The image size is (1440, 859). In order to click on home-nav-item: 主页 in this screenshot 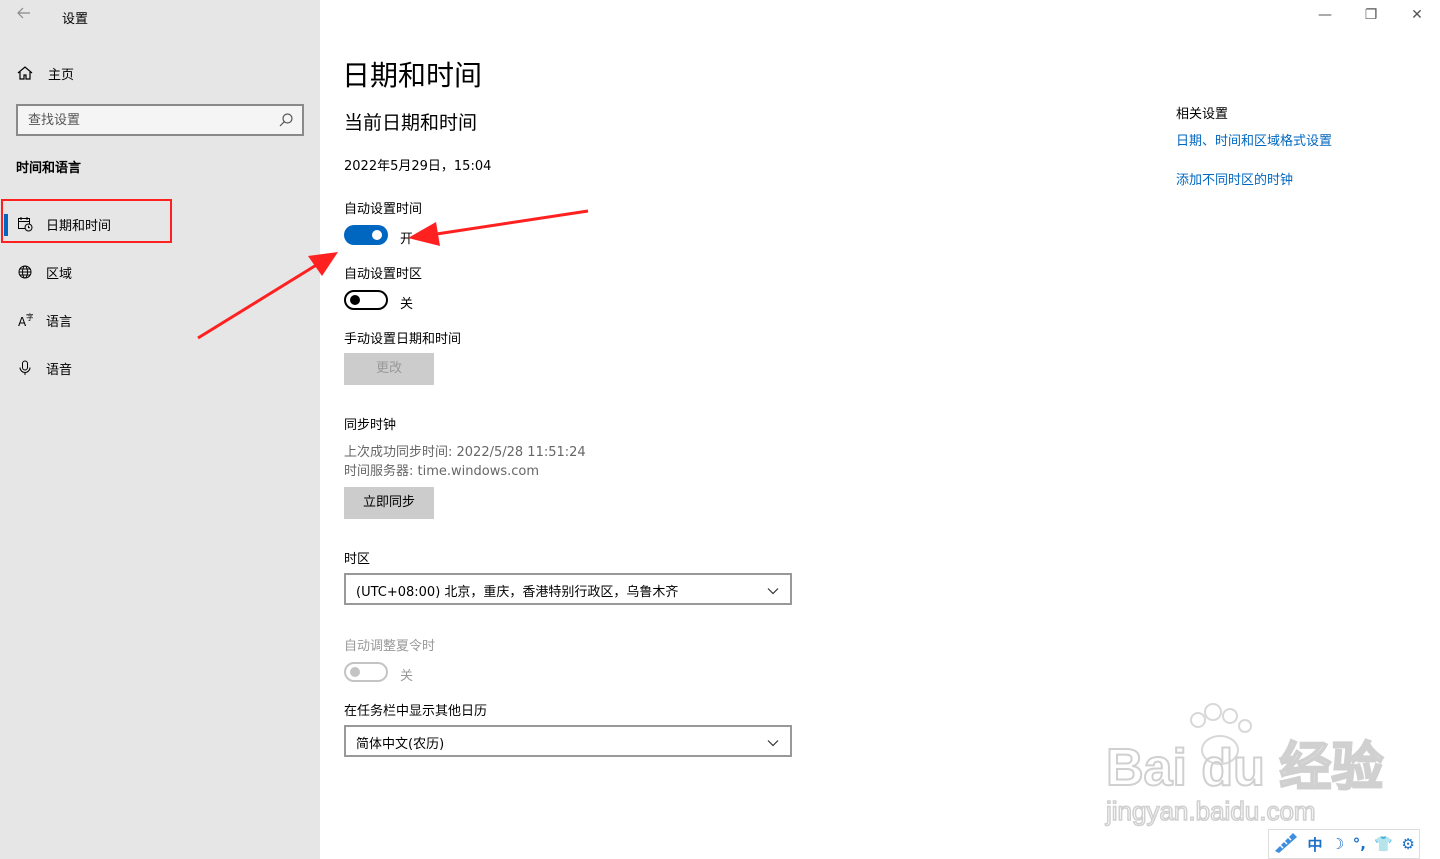, I will do `click(45, 73)`.